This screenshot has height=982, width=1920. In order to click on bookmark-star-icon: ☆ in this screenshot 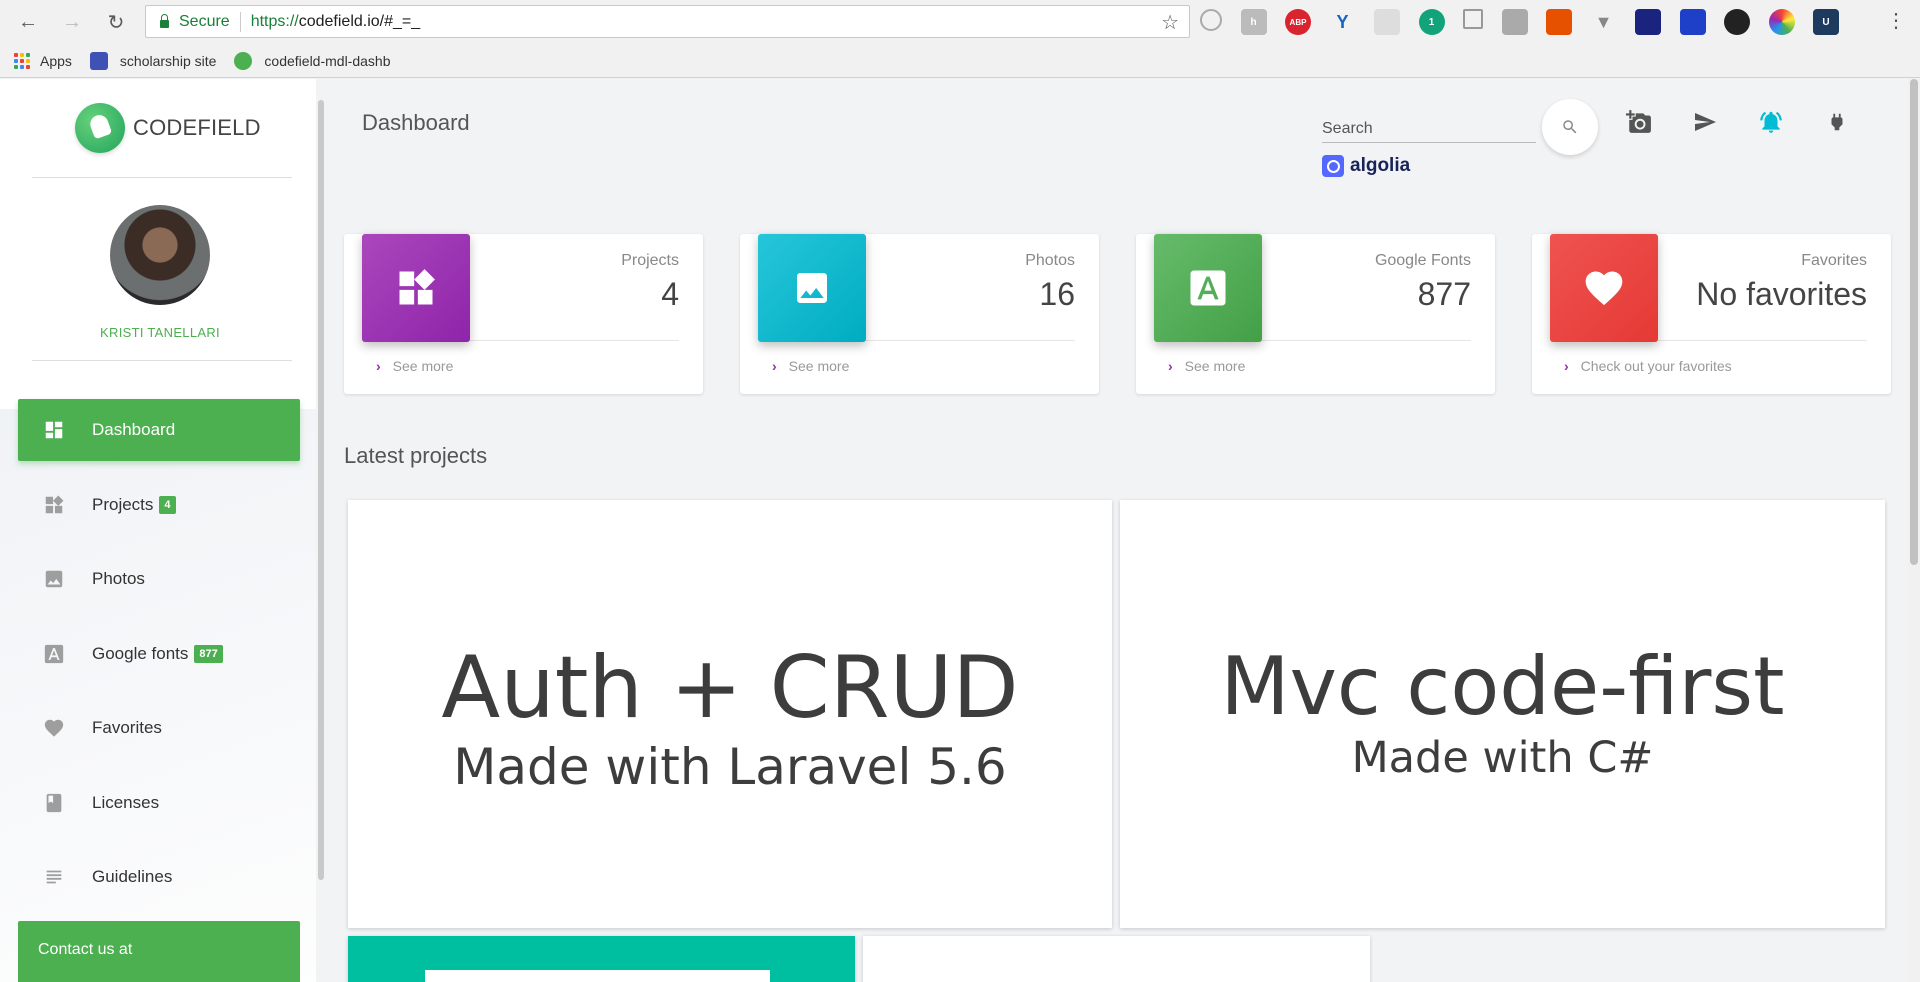, I will do `click(1170, 22)`.